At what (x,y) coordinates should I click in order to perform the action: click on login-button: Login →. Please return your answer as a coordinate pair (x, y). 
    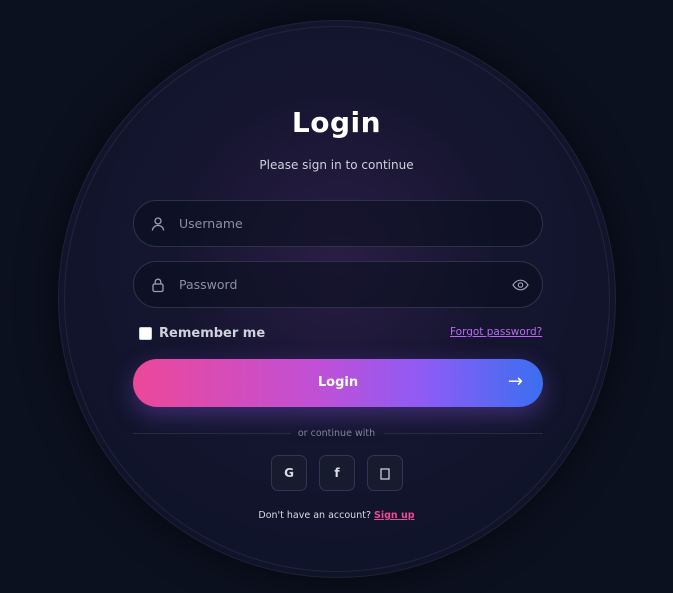
    Looking at the image, I should click on (338, 383).